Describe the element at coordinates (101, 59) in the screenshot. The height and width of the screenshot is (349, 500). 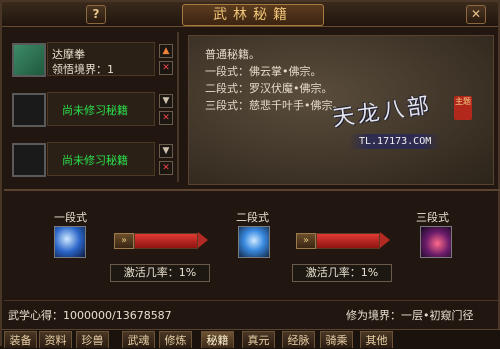
I see `manual-slot-1: 达摩拳 领悟境界：1` at that location.